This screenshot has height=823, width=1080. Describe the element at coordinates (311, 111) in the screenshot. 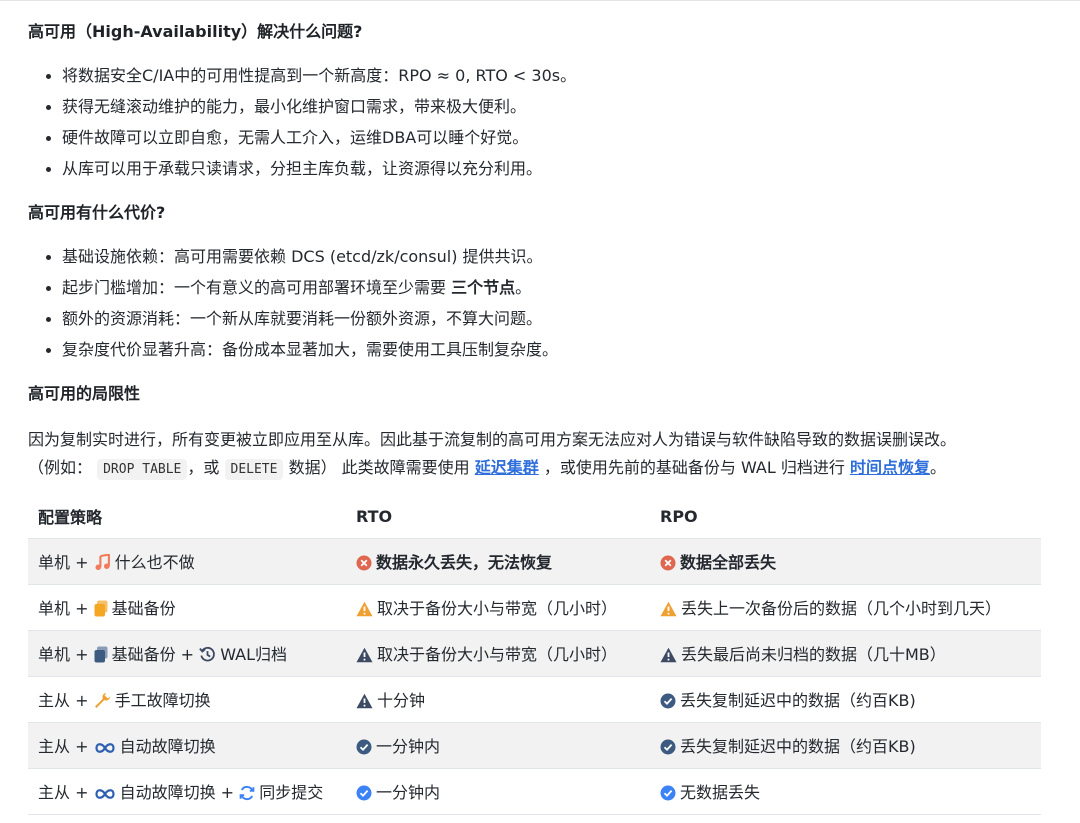

I see `list-item: 获得无缝滚动维护的能力，最小化维护窗口需求，带来极大便利。` at that location.